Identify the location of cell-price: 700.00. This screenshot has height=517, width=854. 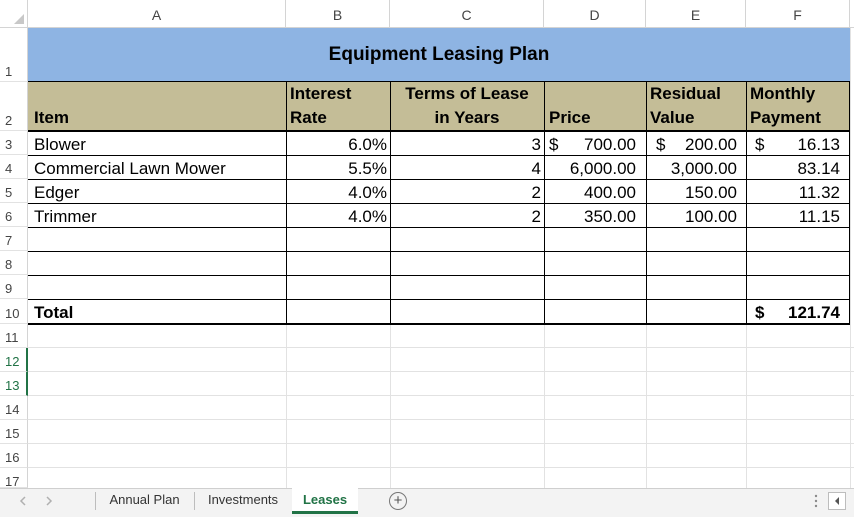
(590, 145).